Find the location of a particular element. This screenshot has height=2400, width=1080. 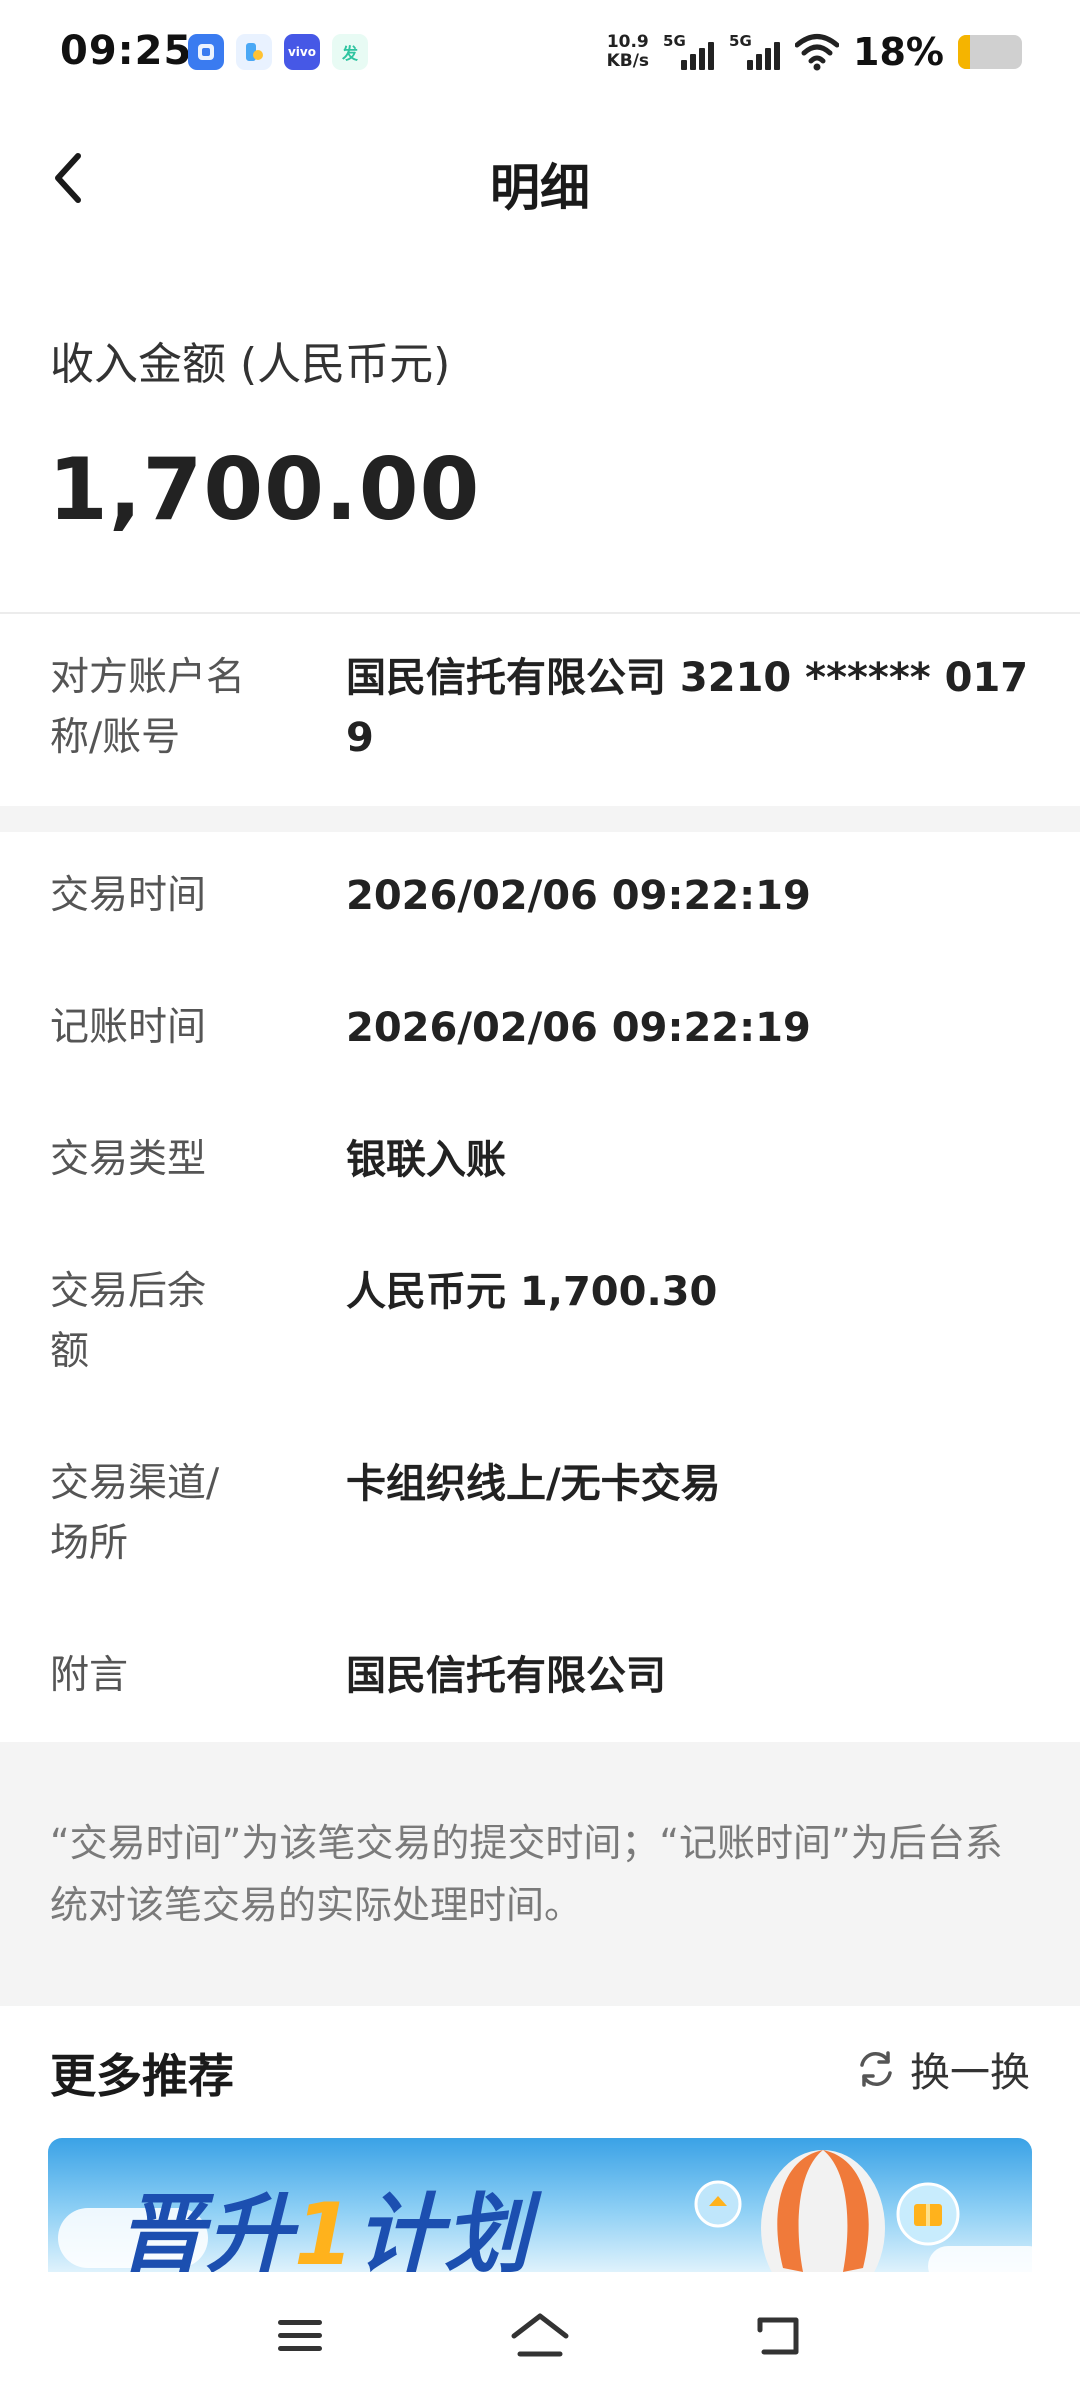

network-speed: 10.9 KB/s is located at coordinates (628, 52).